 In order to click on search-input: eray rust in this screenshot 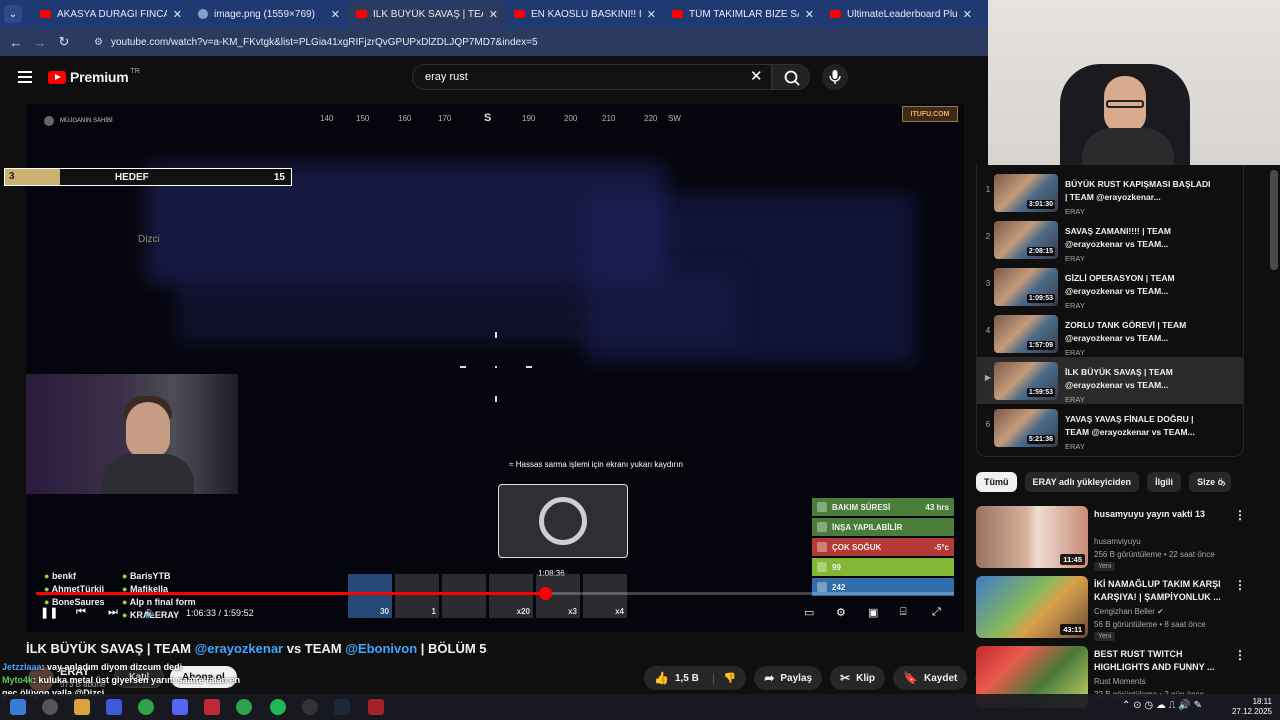, I will do `click(592, 77)`.